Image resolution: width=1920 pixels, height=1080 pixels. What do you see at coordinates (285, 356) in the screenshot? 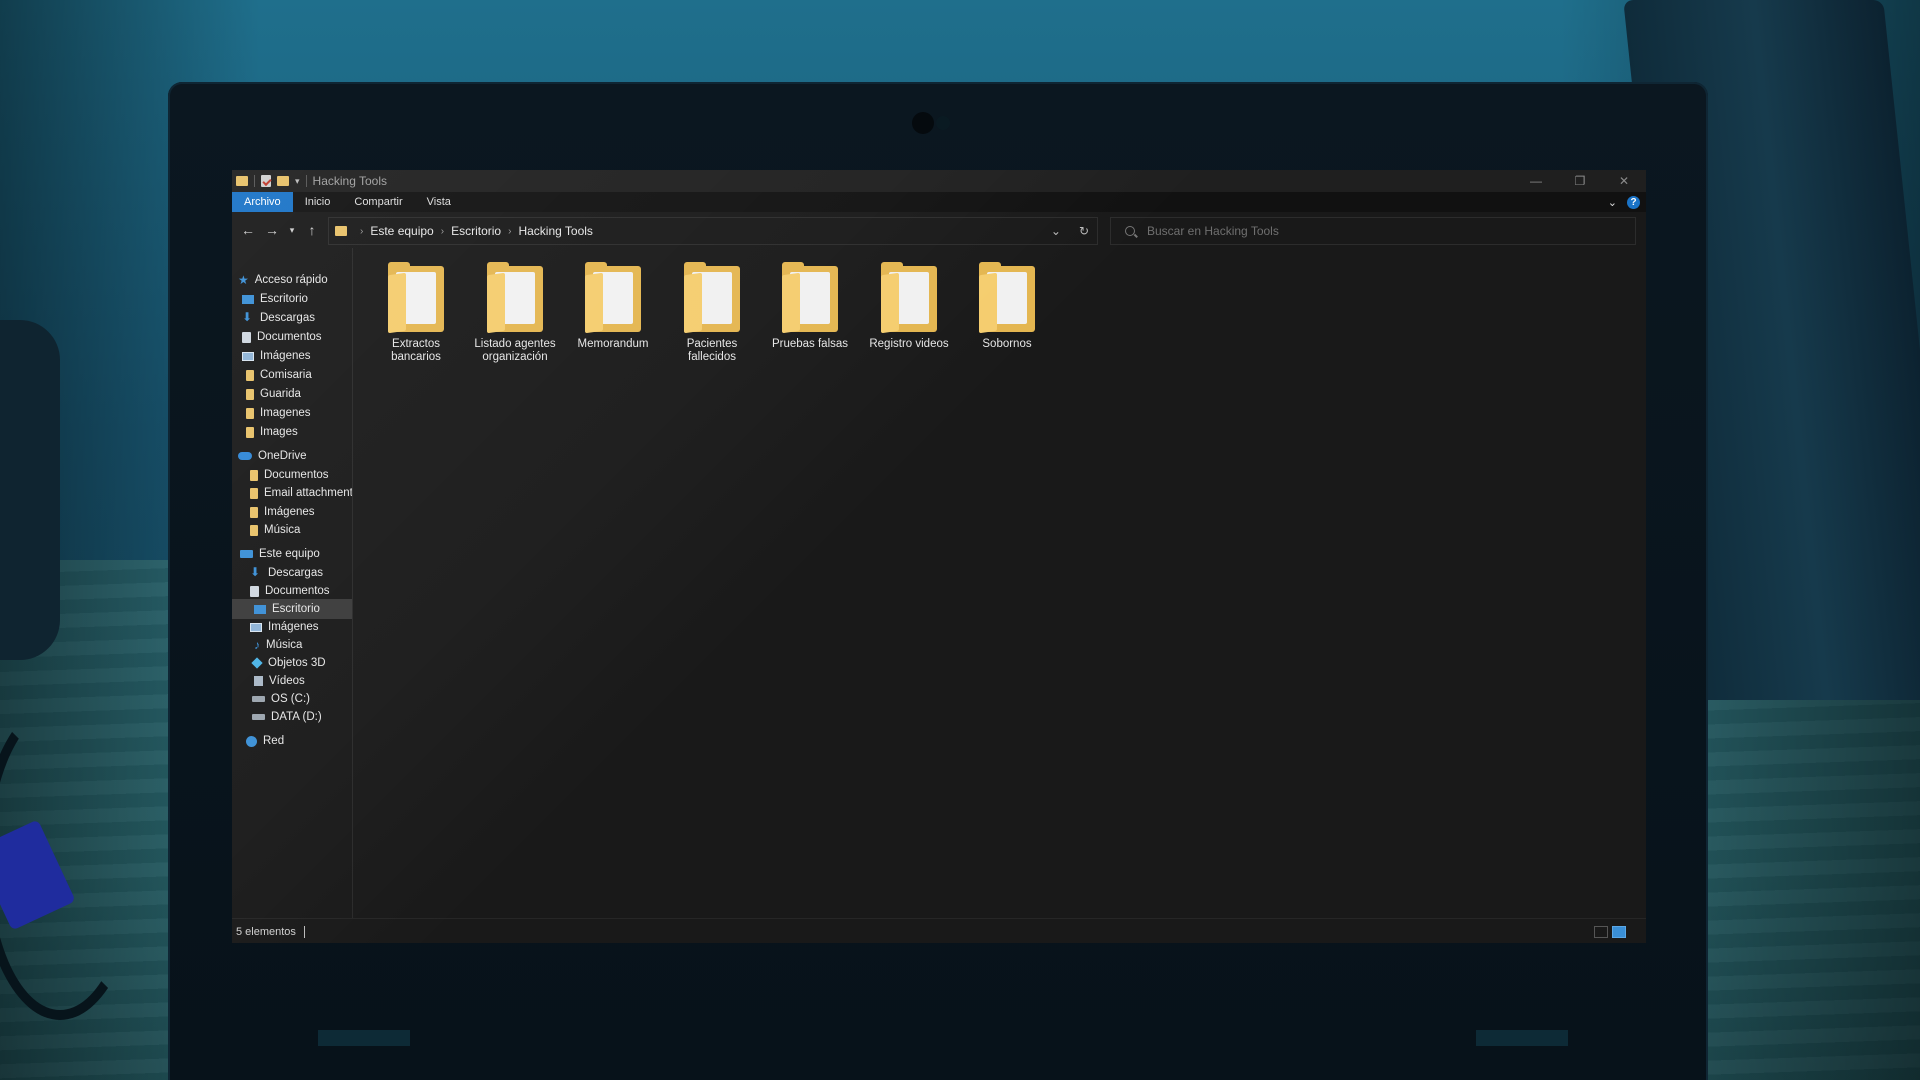
I see `nav-label: Imágenes` at bounding box center [285, 356].